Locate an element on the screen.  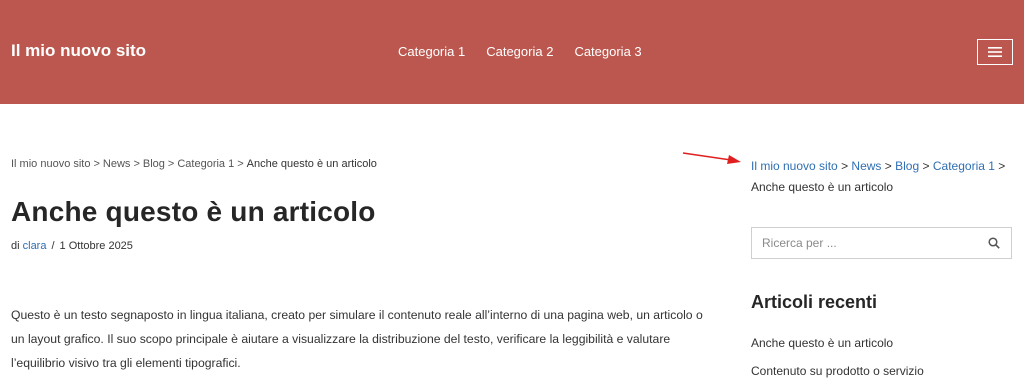
nav-item-categoria-3: Categoria 3 is located at coordinates (607, 51).